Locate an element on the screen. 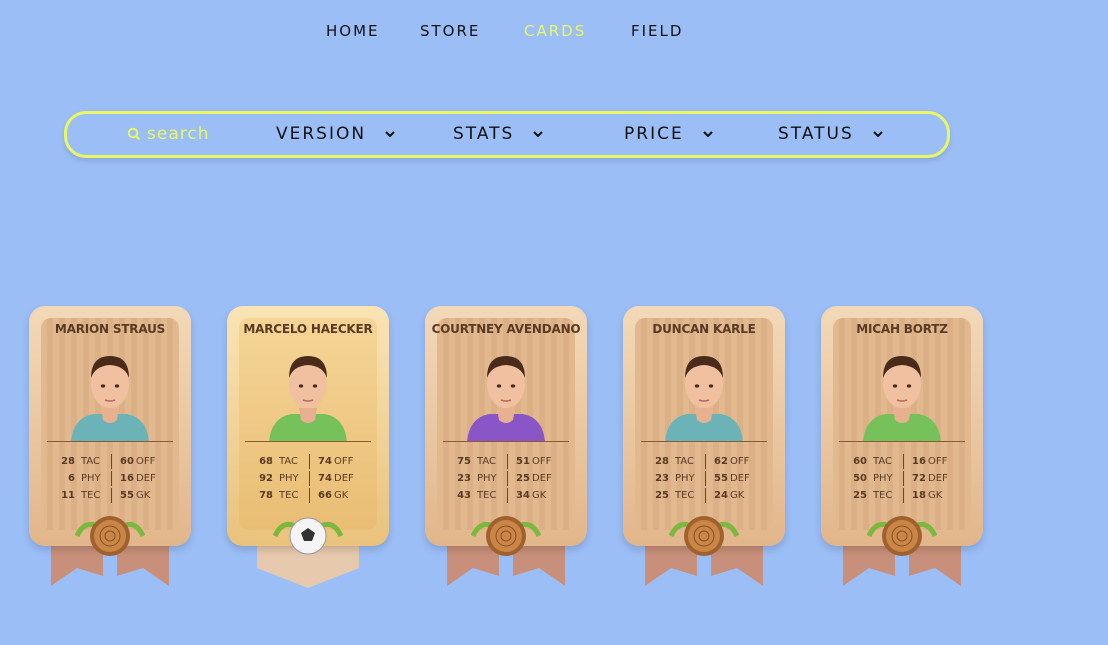  stat-row: 75 TAC 51 OFF is located at coordinates (507, 461).